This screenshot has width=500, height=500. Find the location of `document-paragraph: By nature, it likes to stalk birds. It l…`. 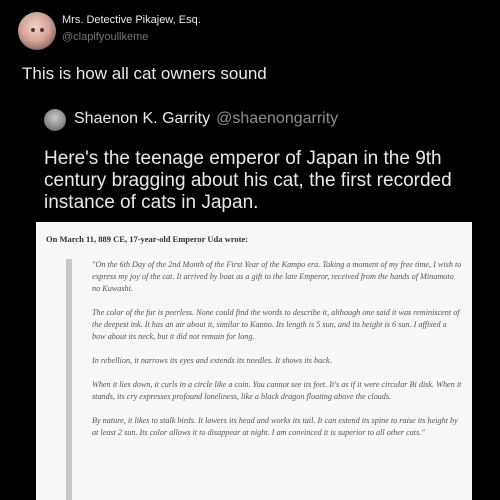

document-paragraph: By nature, it likes to stalk birds. It l… is located at coordinates (275, 426).